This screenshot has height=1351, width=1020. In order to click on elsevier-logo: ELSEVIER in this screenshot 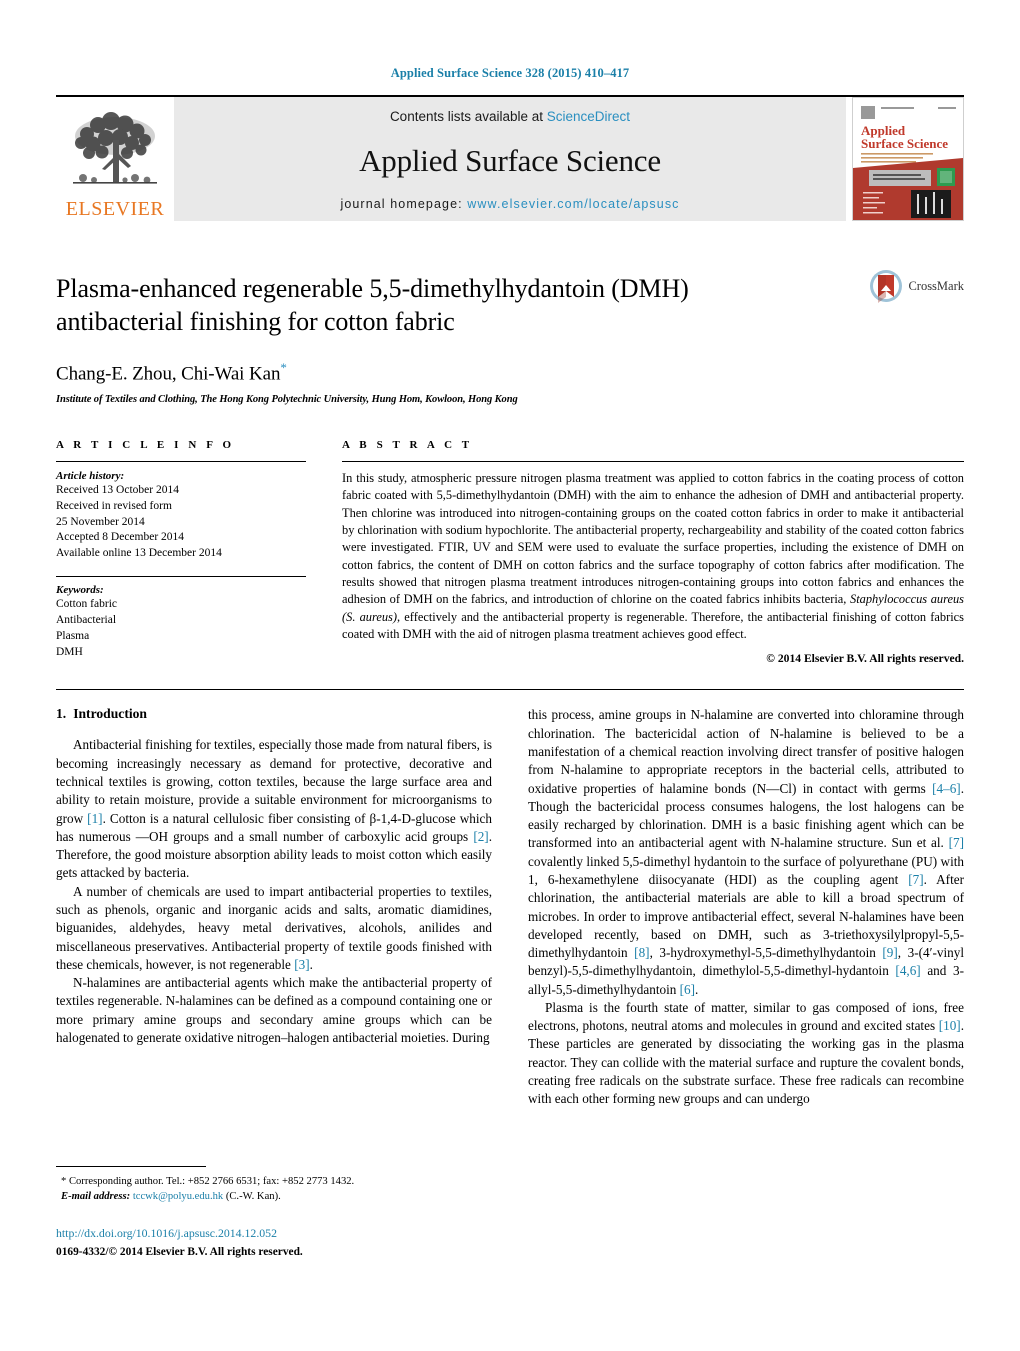, I will do `click(115, 159)`.